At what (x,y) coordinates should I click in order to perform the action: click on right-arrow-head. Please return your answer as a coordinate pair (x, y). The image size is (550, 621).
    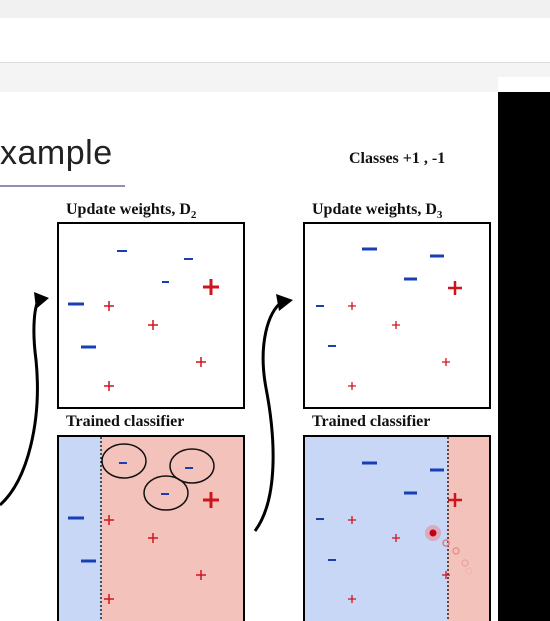
    Looking at the image, I should click on (284, 302).